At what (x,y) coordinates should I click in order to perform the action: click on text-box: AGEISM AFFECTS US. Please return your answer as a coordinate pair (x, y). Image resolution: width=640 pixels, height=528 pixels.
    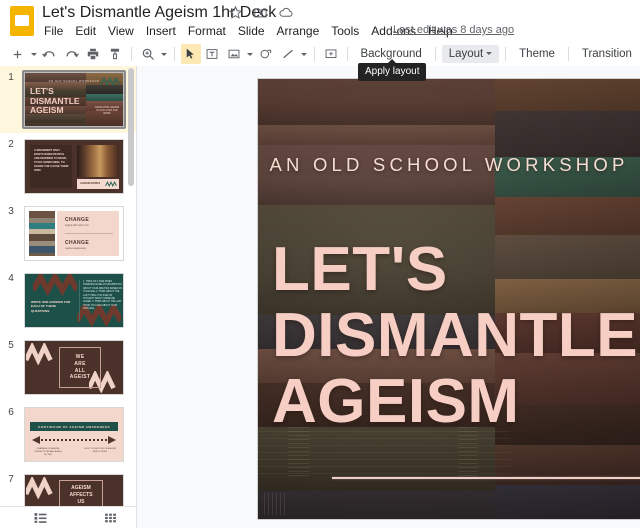
    Looking at the image, I should click on (81, 493).